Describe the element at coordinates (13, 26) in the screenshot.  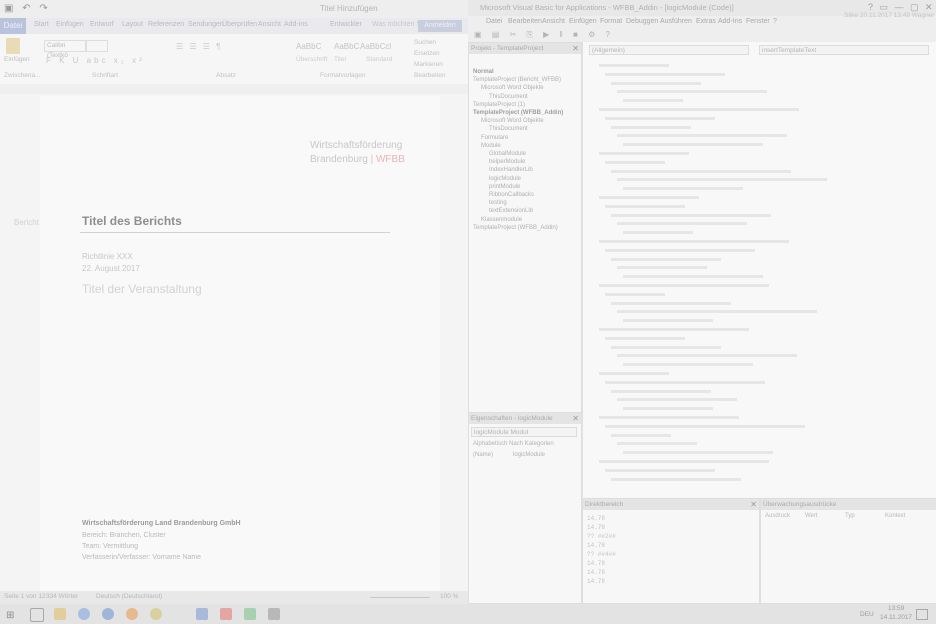
I see `tab-file: Datei` at that location.